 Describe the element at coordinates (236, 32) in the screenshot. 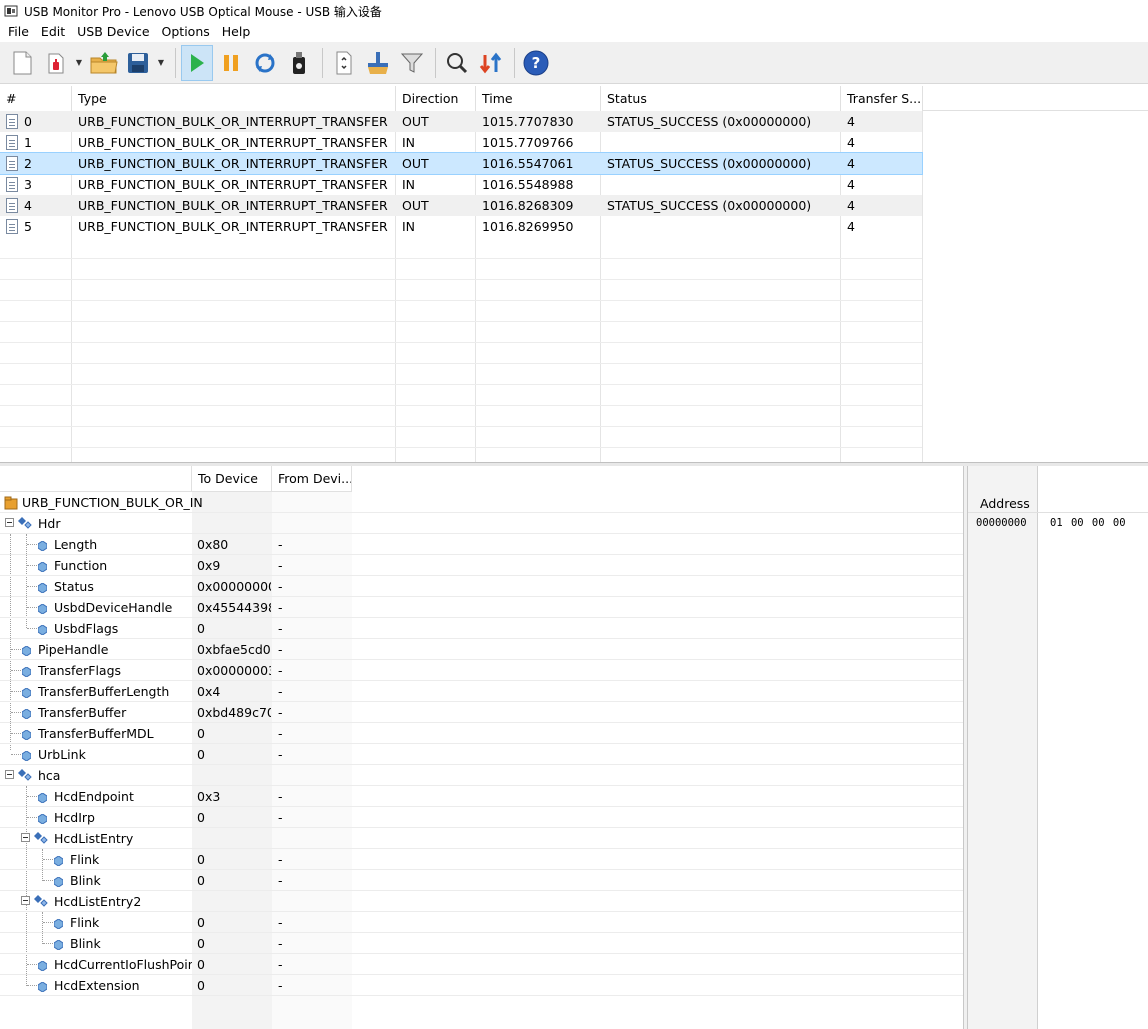

I see `menu-help: Help` at that location.